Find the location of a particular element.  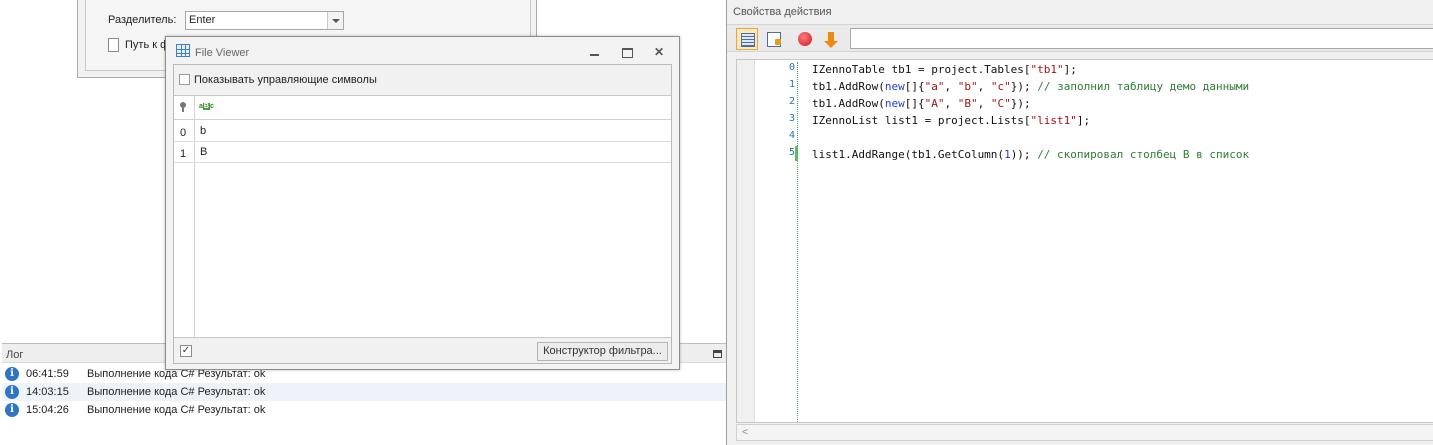

row-index: 0 is located at coordinates (183, 133).